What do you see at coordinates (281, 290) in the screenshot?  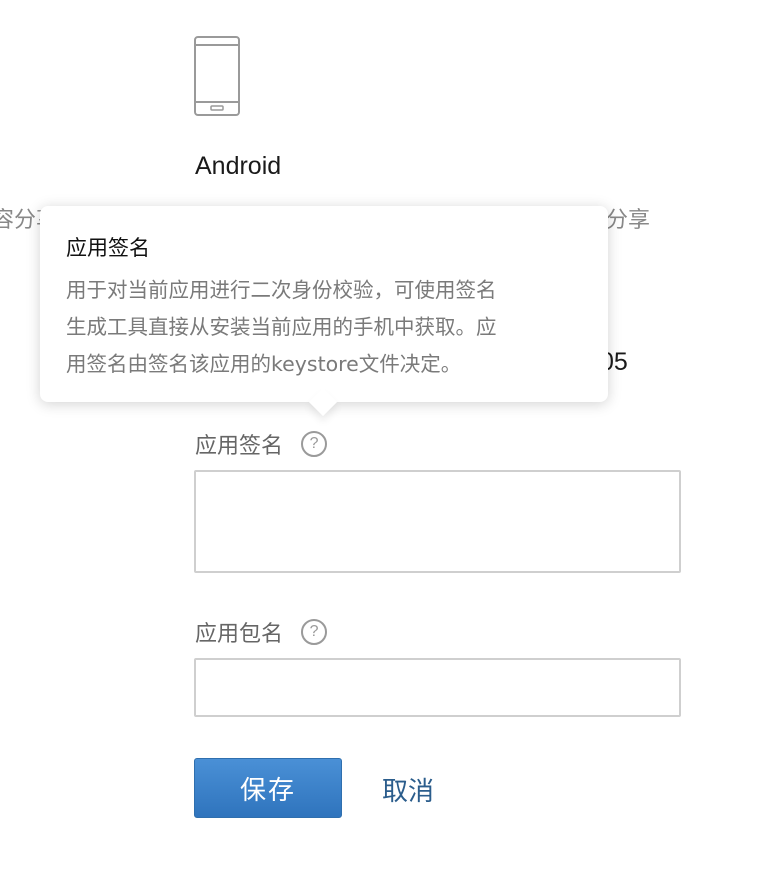 I see `tooltip-line: 用于对当前应用进行二次身份校验，可使用签名` at bounding box center [281, 290].